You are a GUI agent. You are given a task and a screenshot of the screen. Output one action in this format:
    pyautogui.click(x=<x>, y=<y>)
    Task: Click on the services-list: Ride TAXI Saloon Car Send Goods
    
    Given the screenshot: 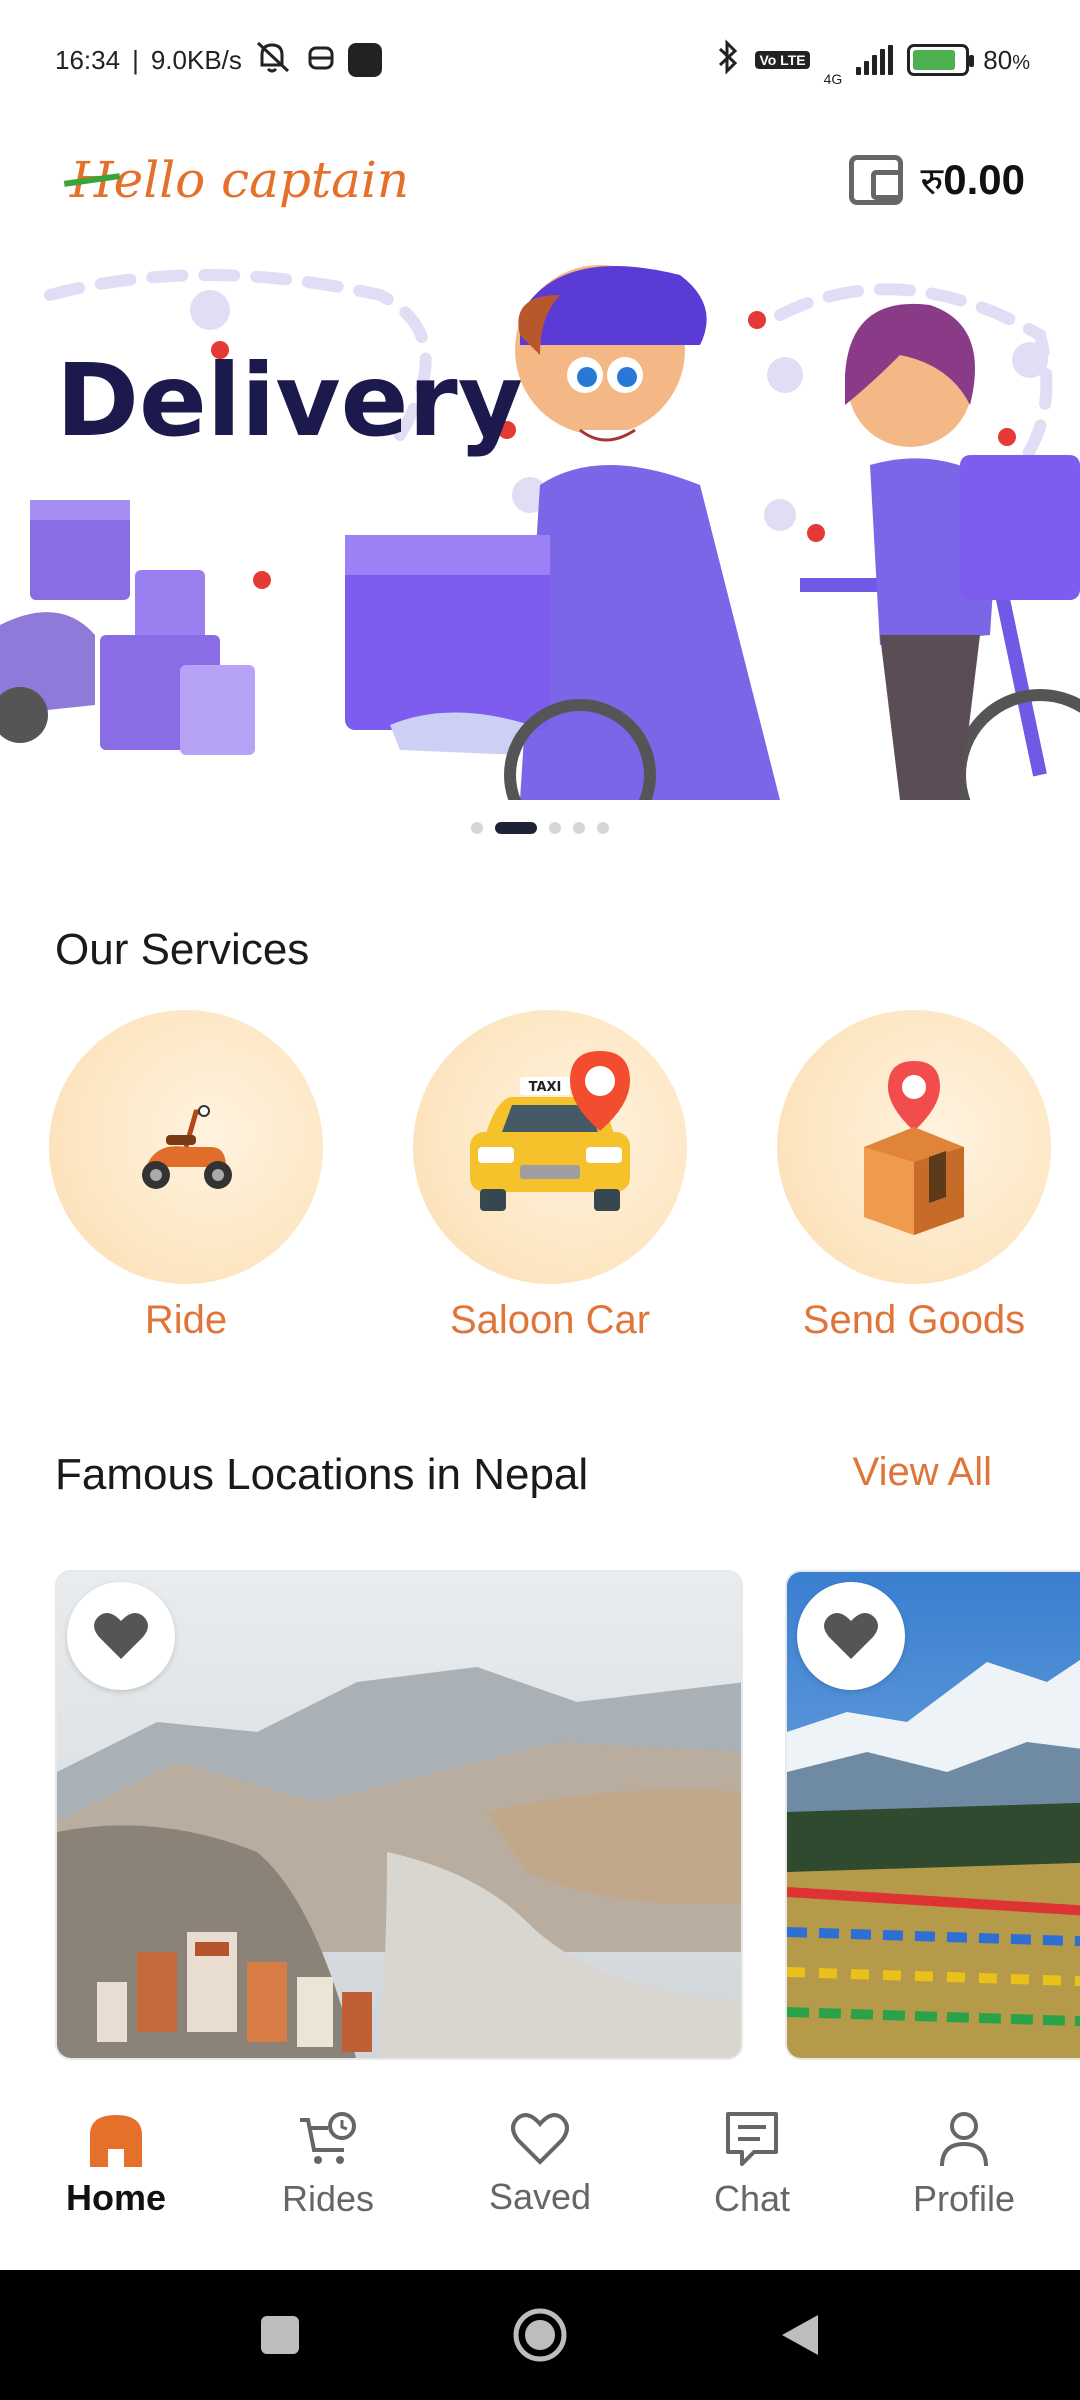 What is the action you would take?
    pyautogui.click(x=540, y=1176)
    